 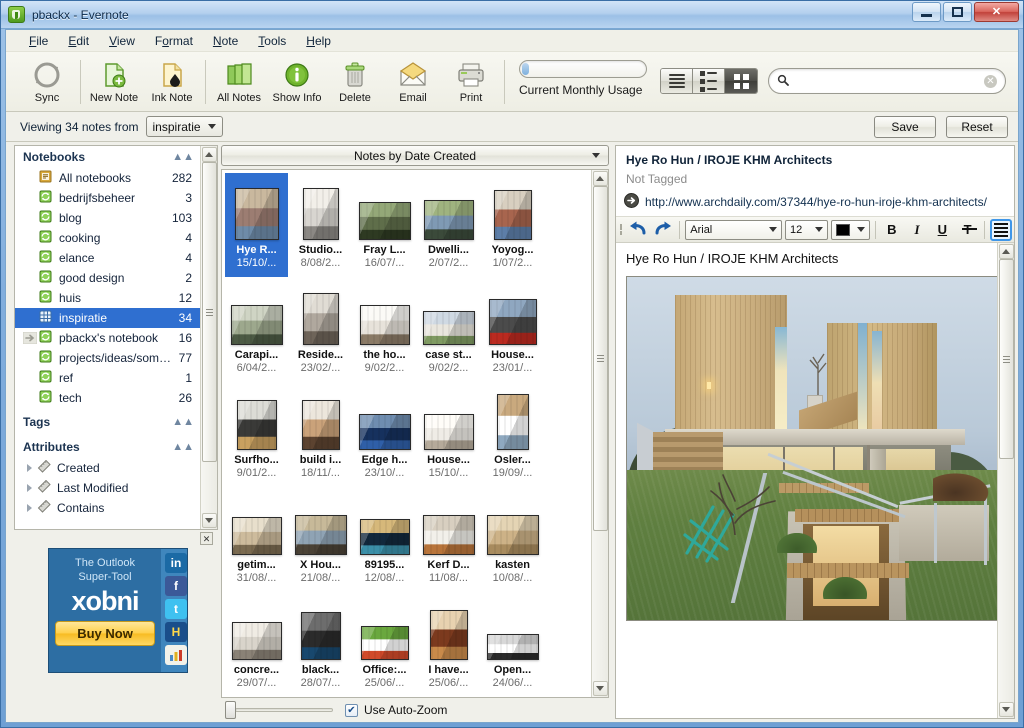 I want to click on notebook-row-tech: tech 26, so click(x=107, y=398).